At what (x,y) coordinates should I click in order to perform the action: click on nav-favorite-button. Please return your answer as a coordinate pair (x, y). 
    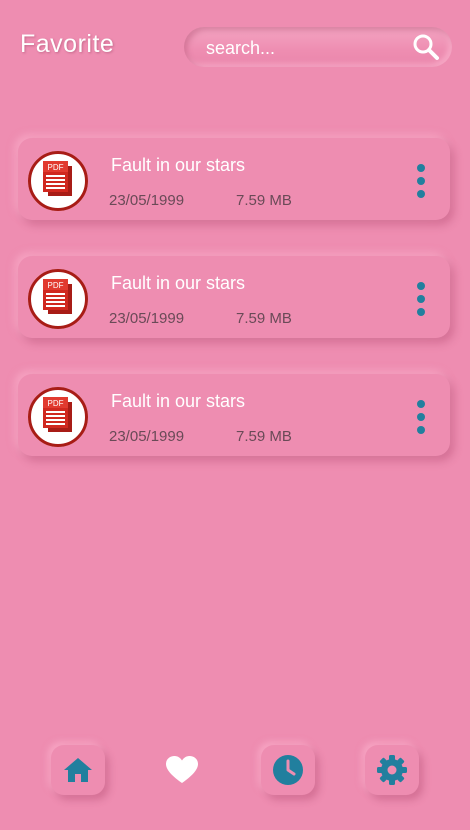
    Looking at the image, I should click on (182, 770).